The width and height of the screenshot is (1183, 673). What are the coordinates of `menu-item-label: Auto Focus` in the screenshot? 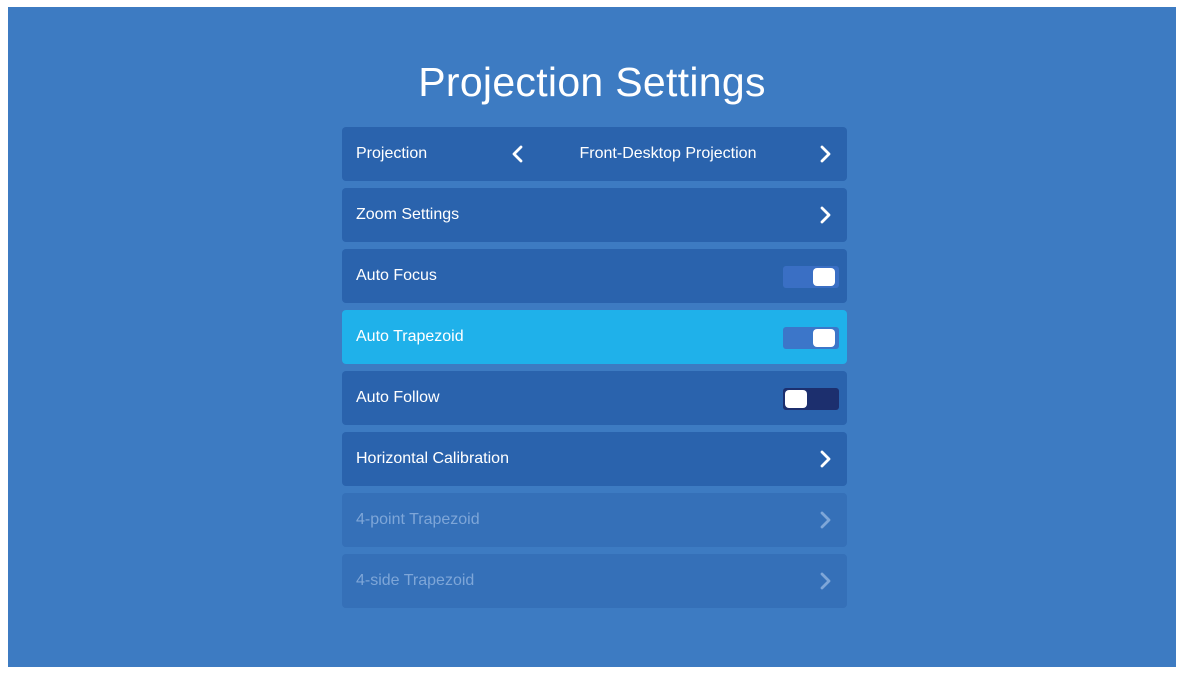 It's located at (396, 275).